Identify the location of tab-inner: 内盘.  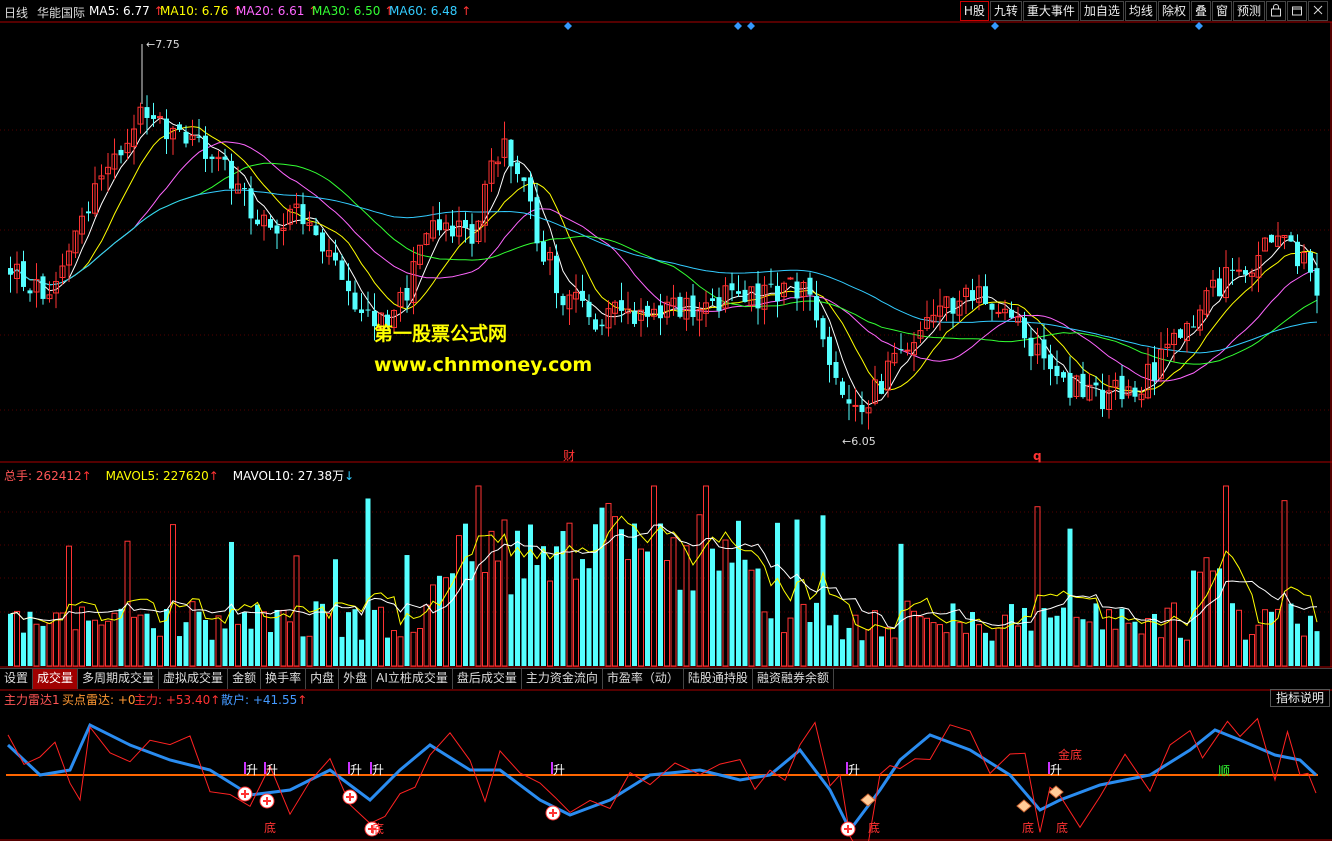
(323, 679).